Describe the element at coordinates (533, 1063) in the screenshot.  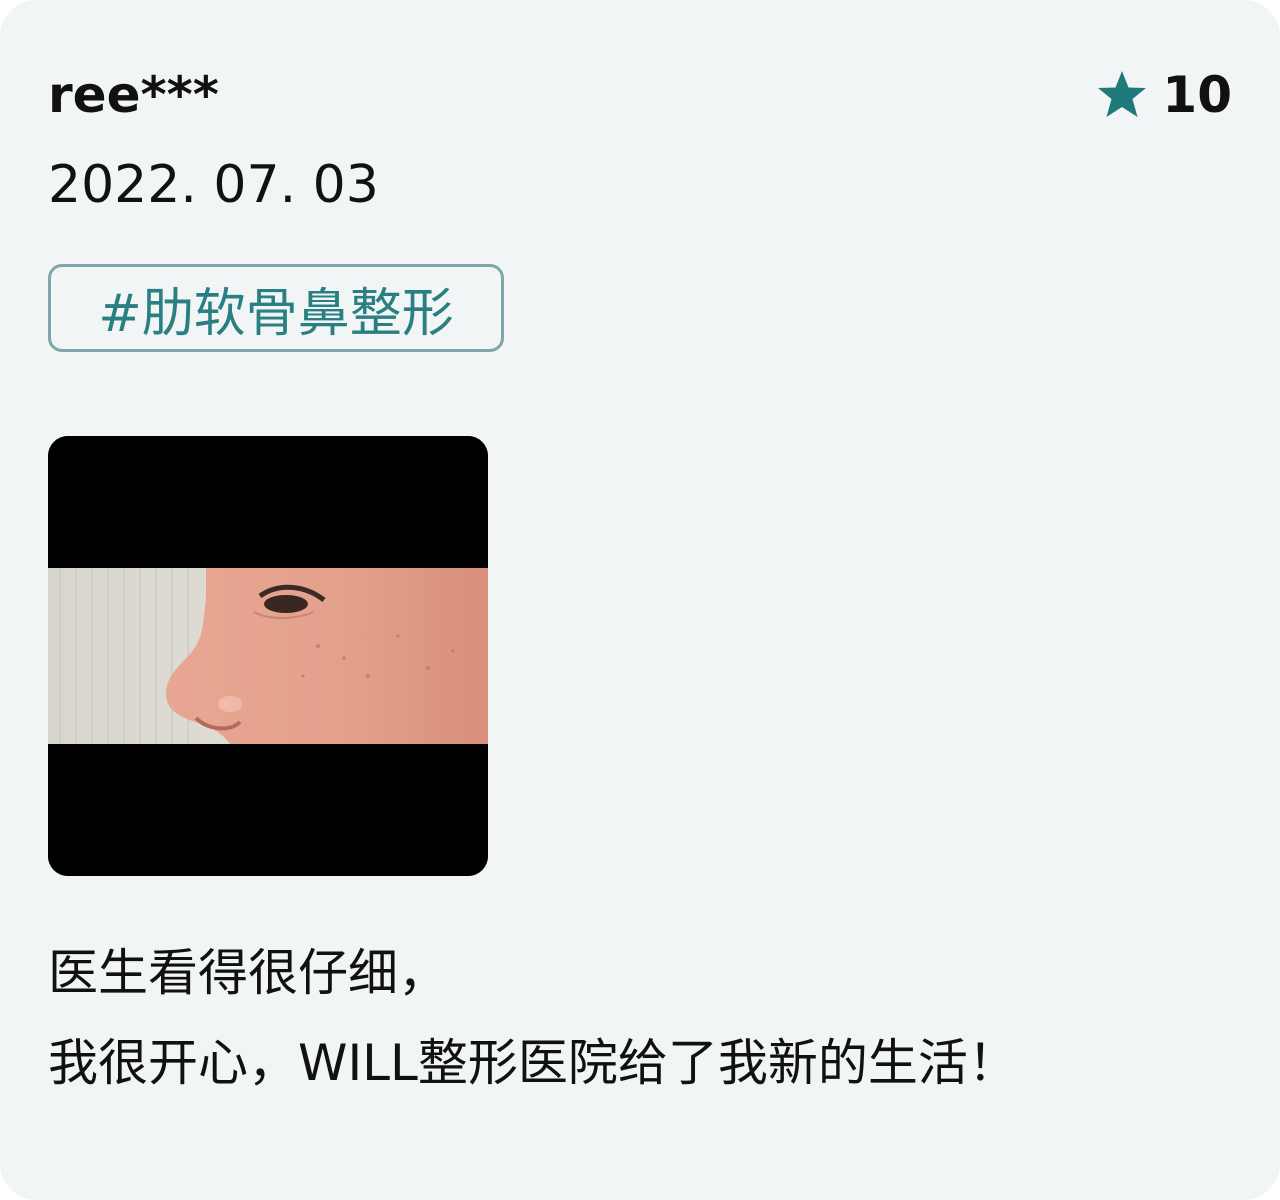
I see `review-text-line: 我很开心，WILL整形医院给了我新的生活！` at that location.